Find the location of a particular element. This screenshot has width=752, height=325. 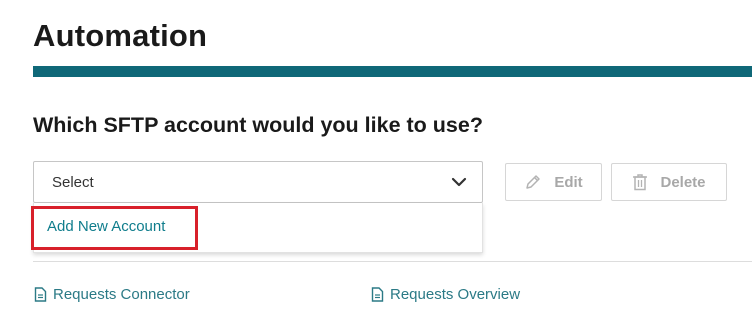

requests-overview-label: Requests Overview is located at coordinates (455, 294).